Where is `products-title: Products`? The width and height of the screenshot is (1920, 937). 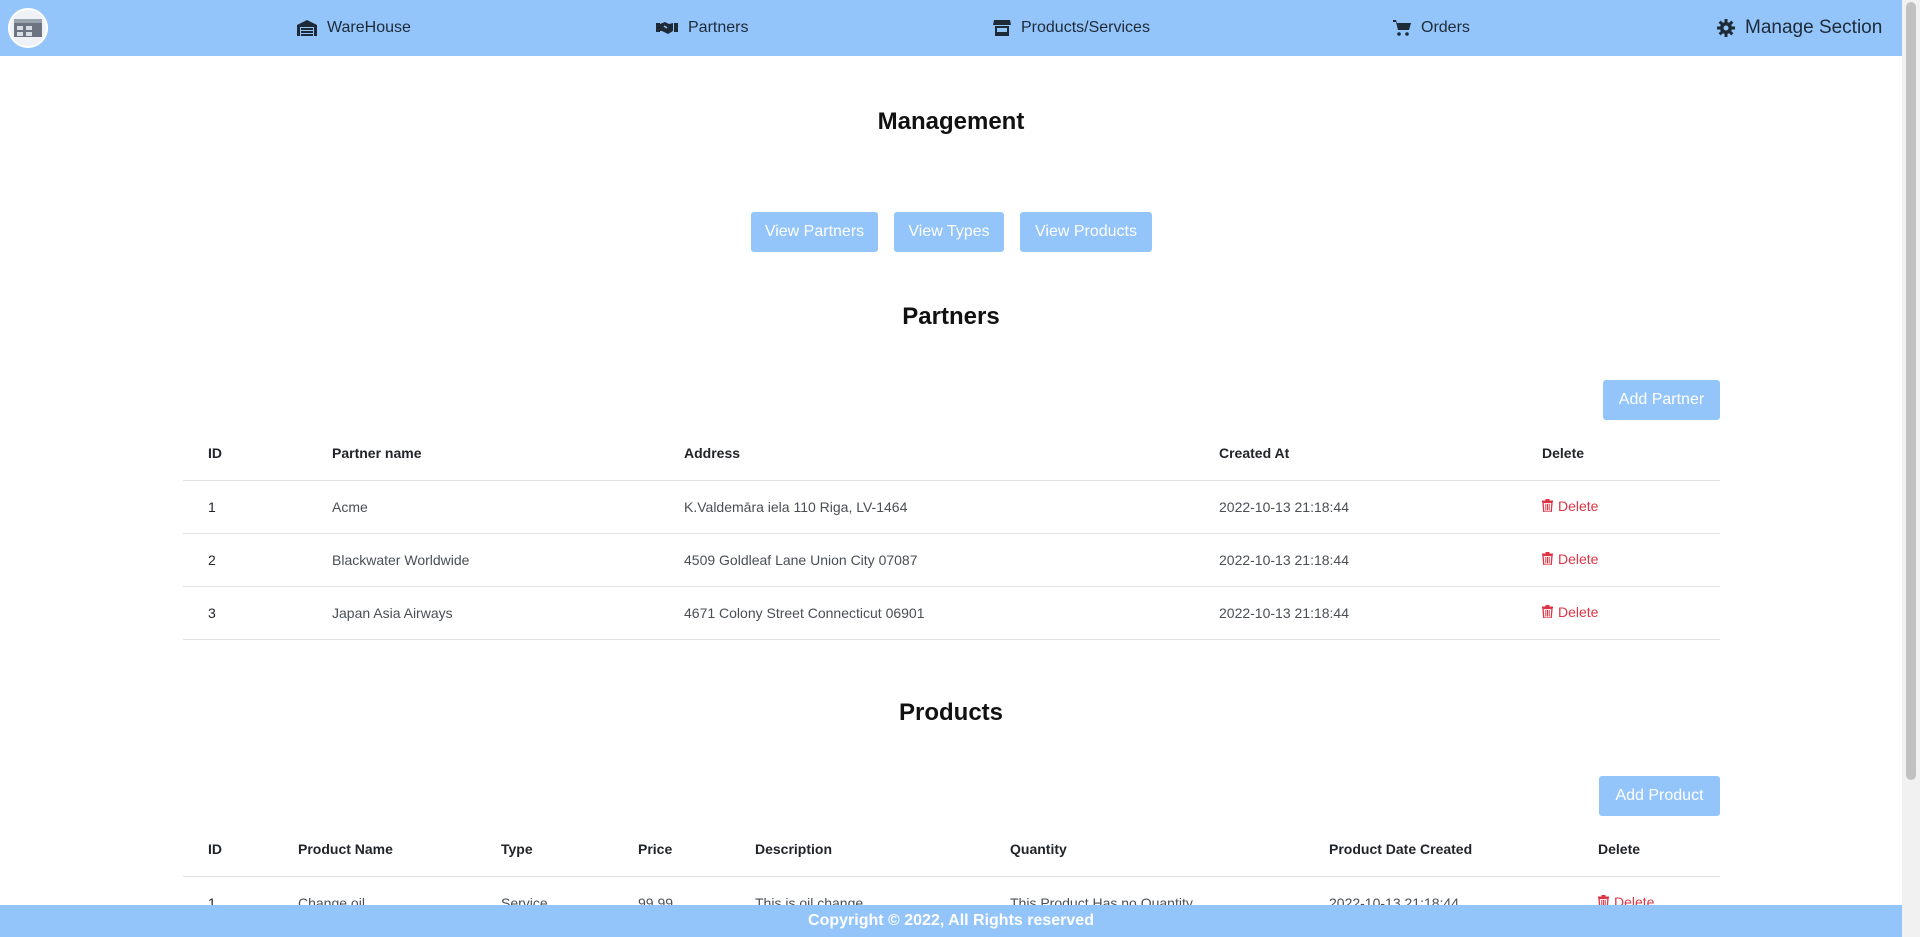 products-title: Products is located at coordinates (950, 712).